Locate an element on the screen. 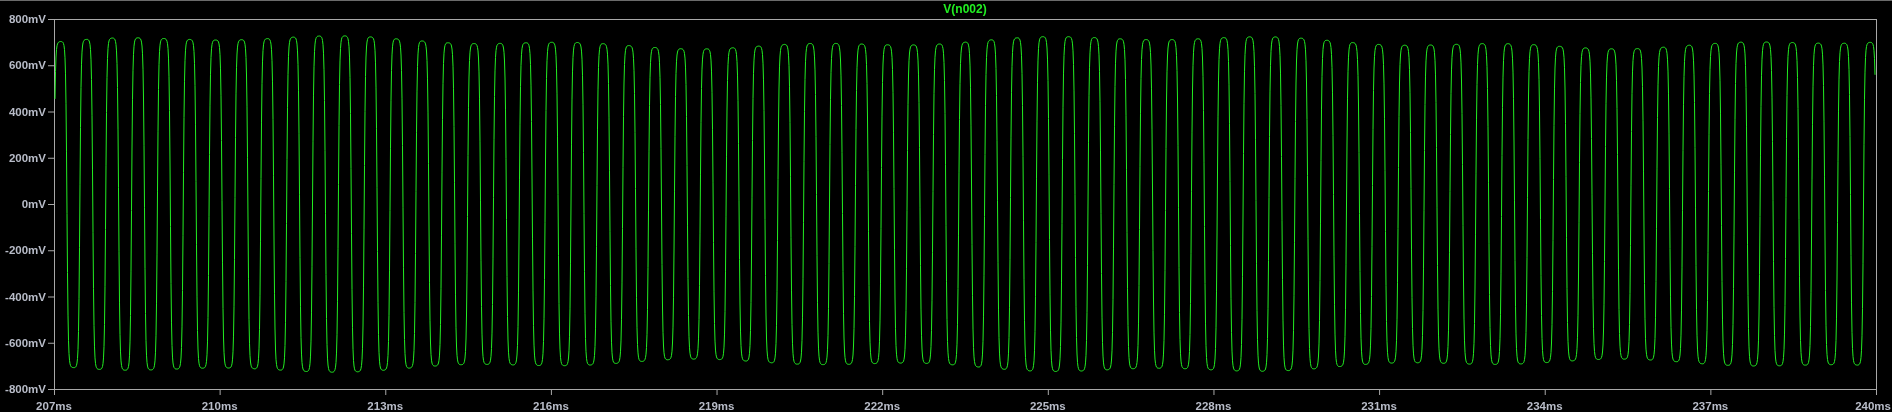 This screenshot has width=1892, height=412. axis-label: 231ms is located at coordinates (1379, 406).